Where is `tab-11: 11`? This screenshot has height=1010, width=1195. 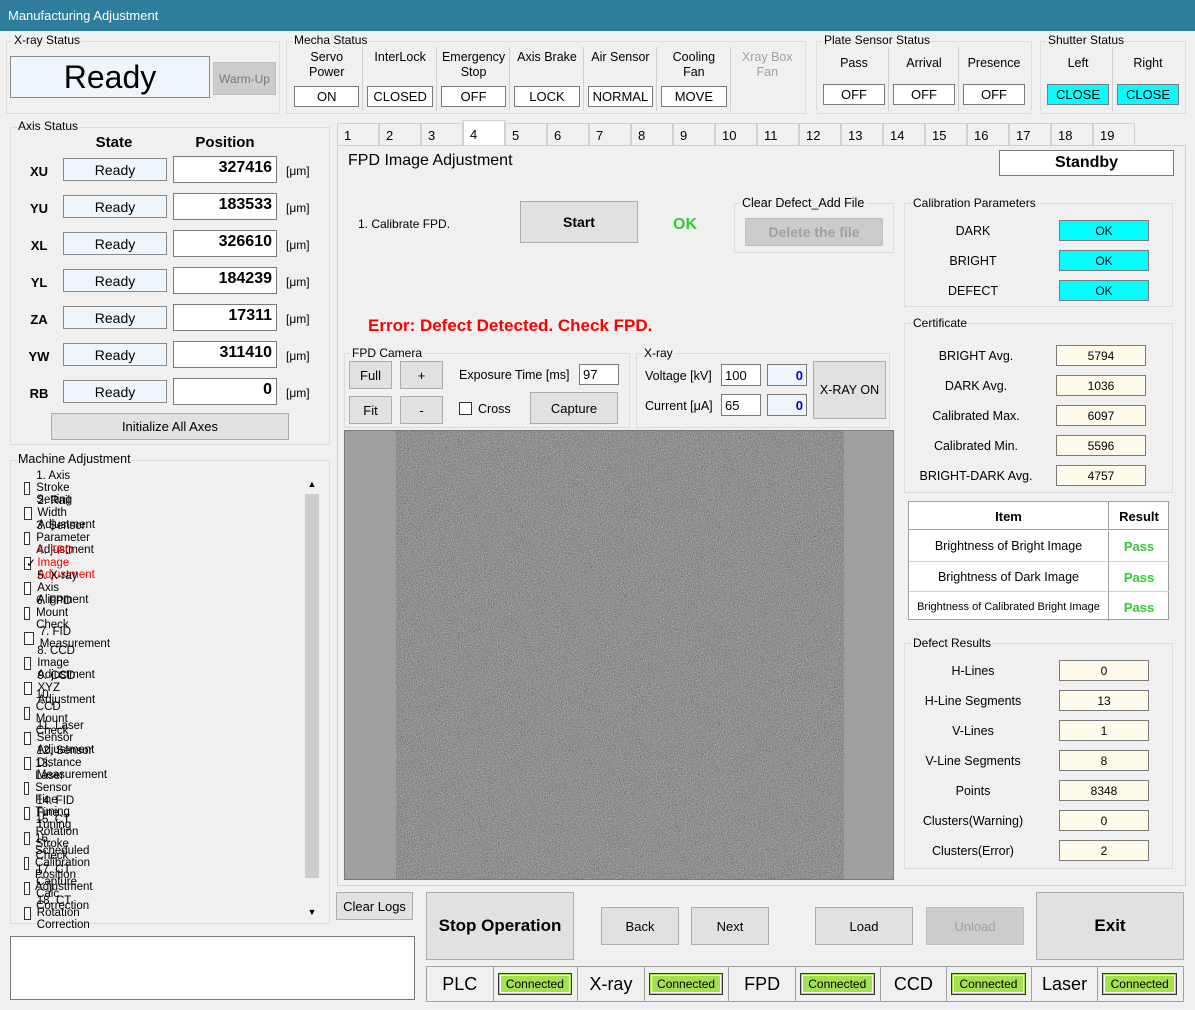
tab-11: 11 is located at coordinates (778, 134).